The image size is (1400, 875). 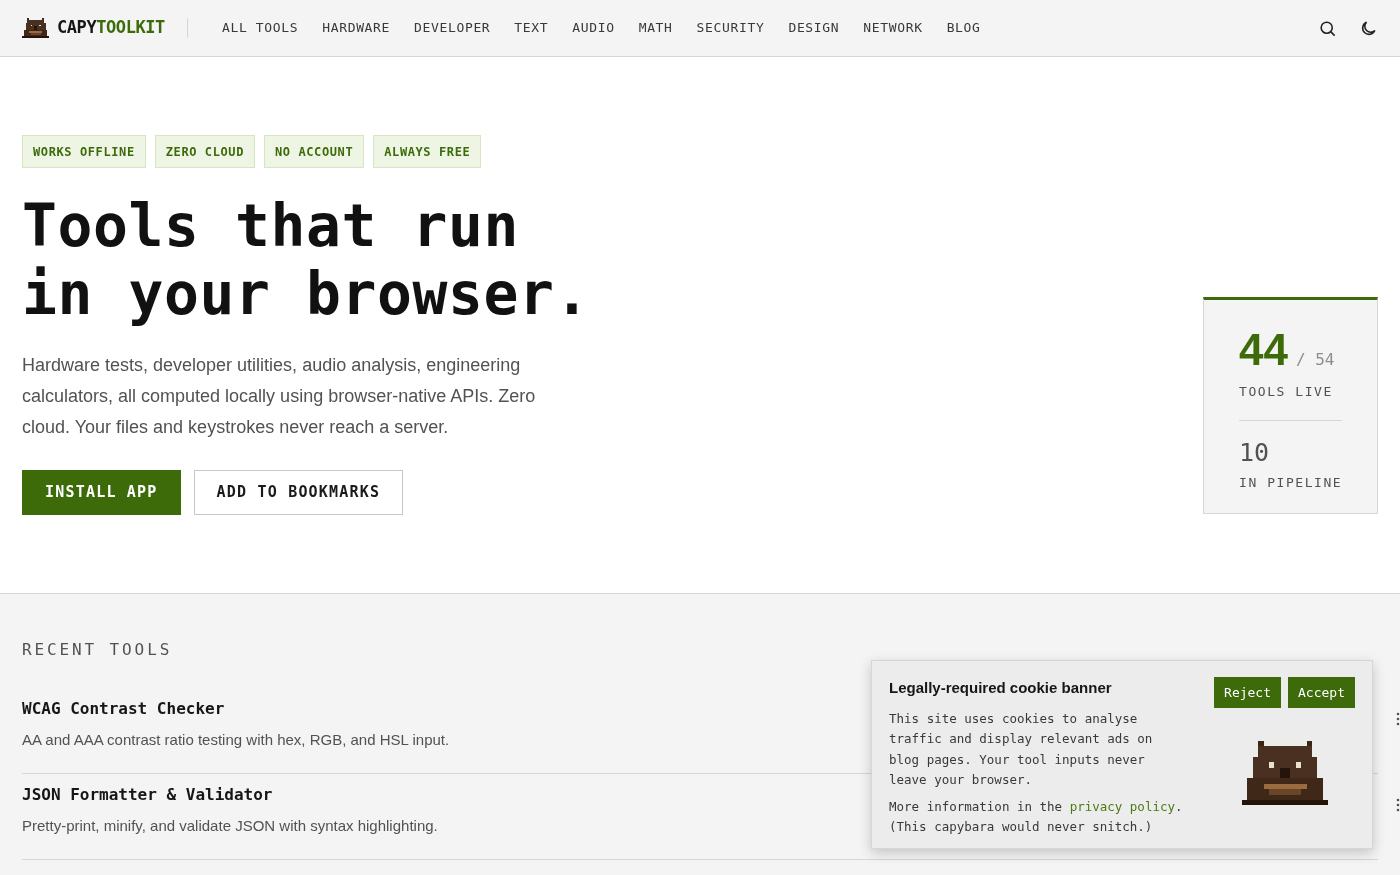 I want to click on cookie-button: Reject, so click(x=1248, y=692).